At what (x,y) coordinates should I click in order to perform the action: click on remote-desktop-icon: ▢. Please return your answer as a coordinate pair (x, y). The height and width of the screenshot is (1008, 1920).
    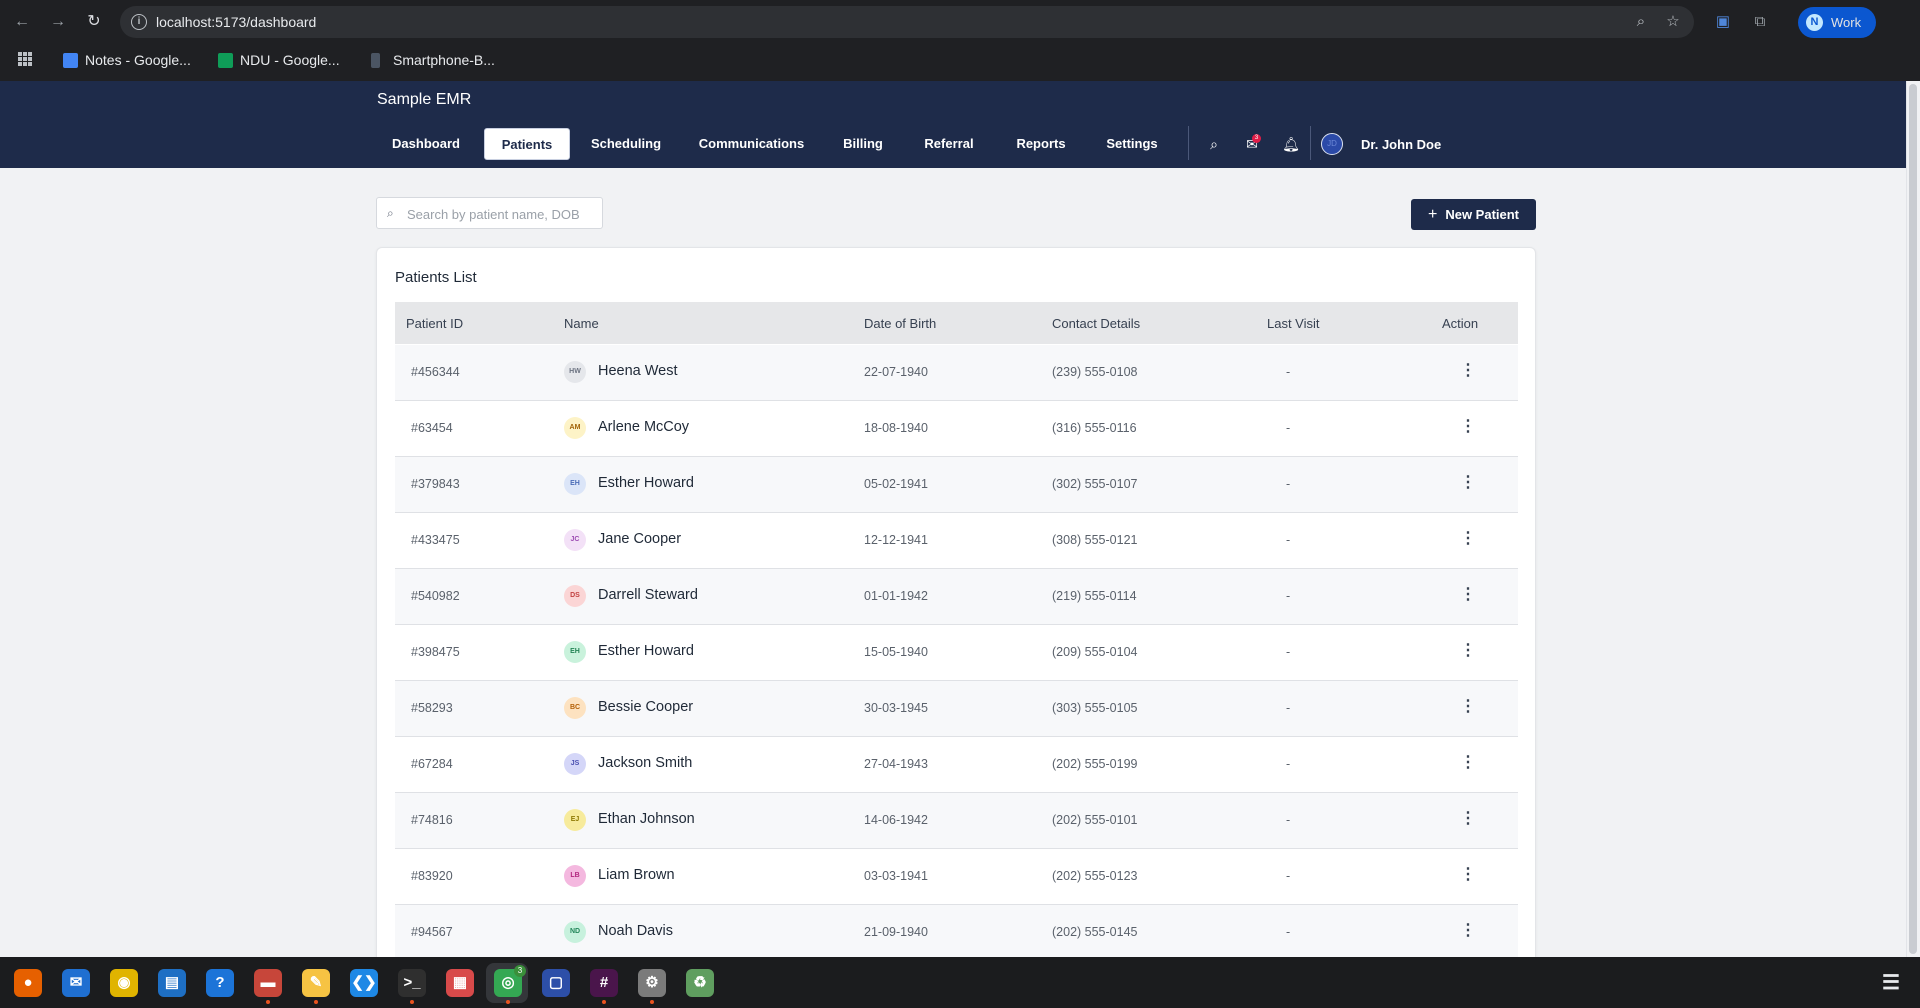
    Looking at the image, I should click on (556, 983).